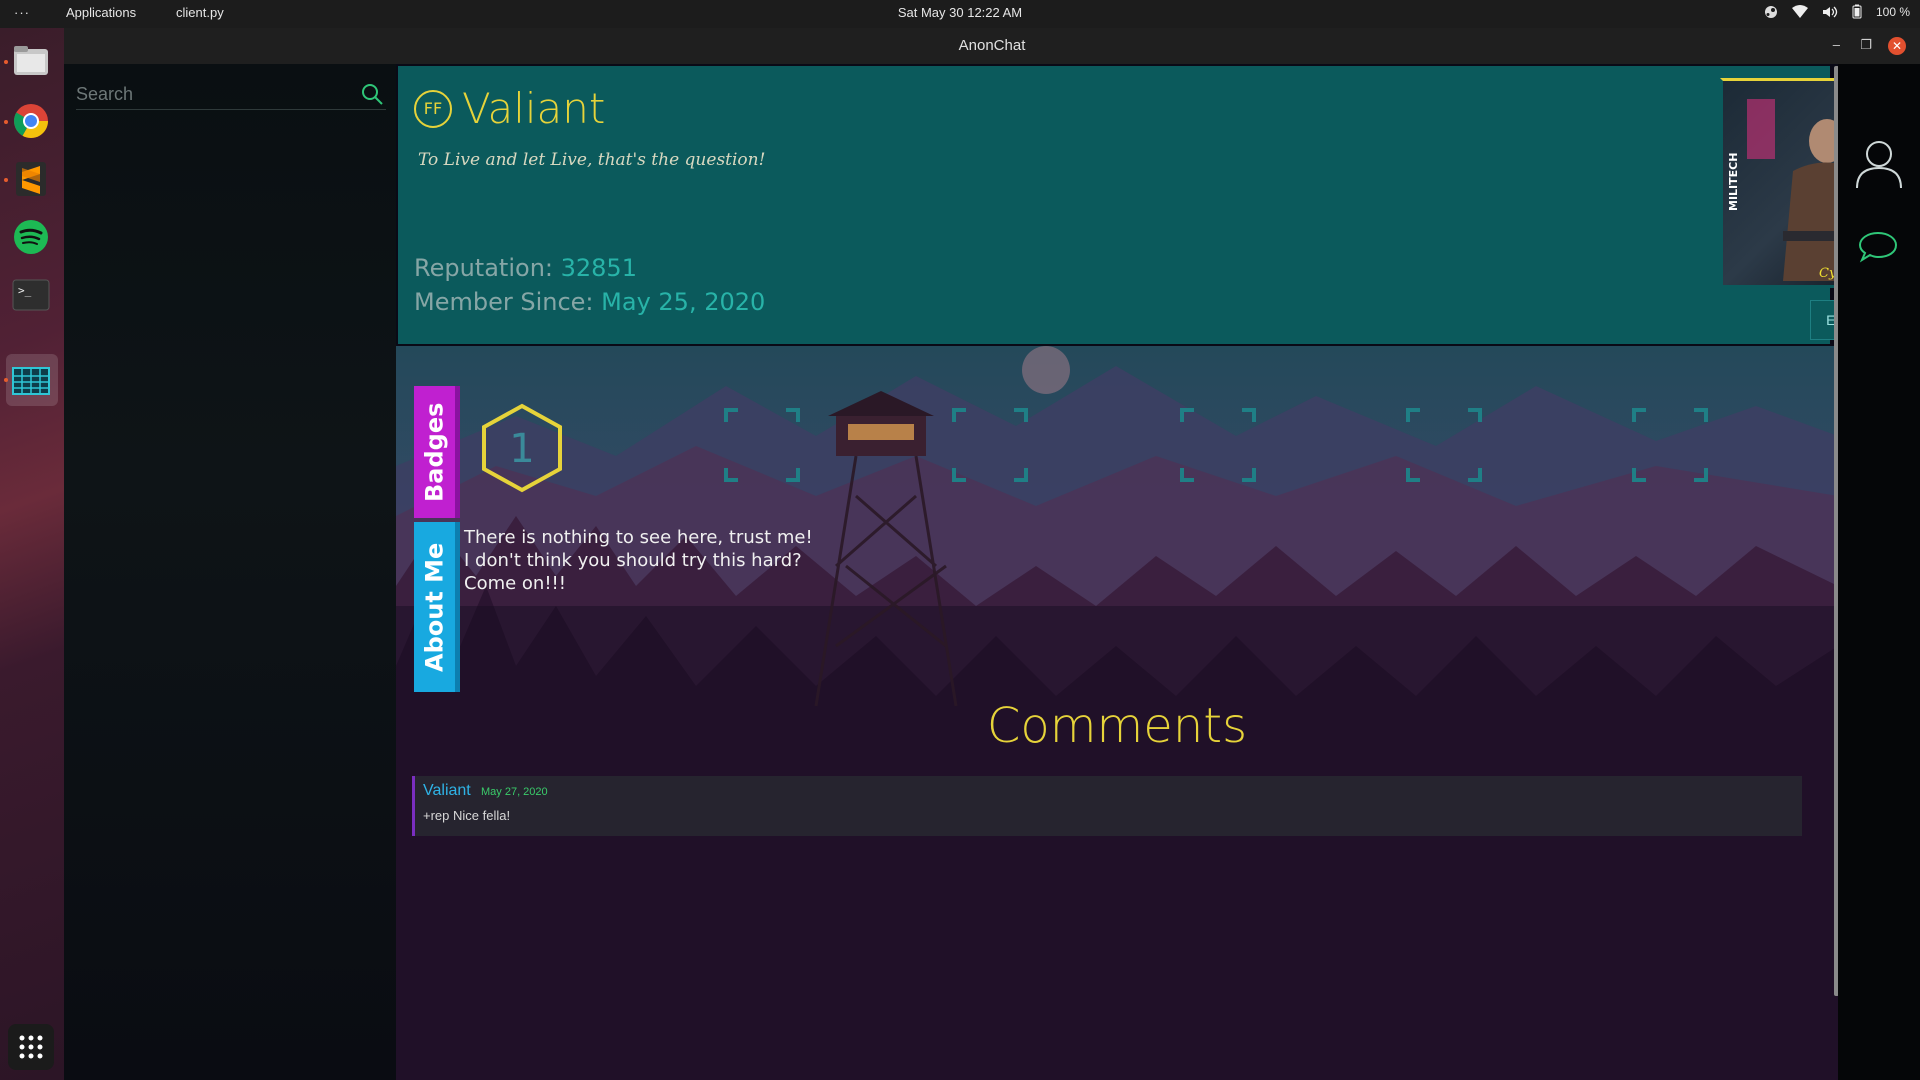  Describe the element at coordinates (31, 1047) in the screenshot. I see `show-apps-grid-icon` at that location.